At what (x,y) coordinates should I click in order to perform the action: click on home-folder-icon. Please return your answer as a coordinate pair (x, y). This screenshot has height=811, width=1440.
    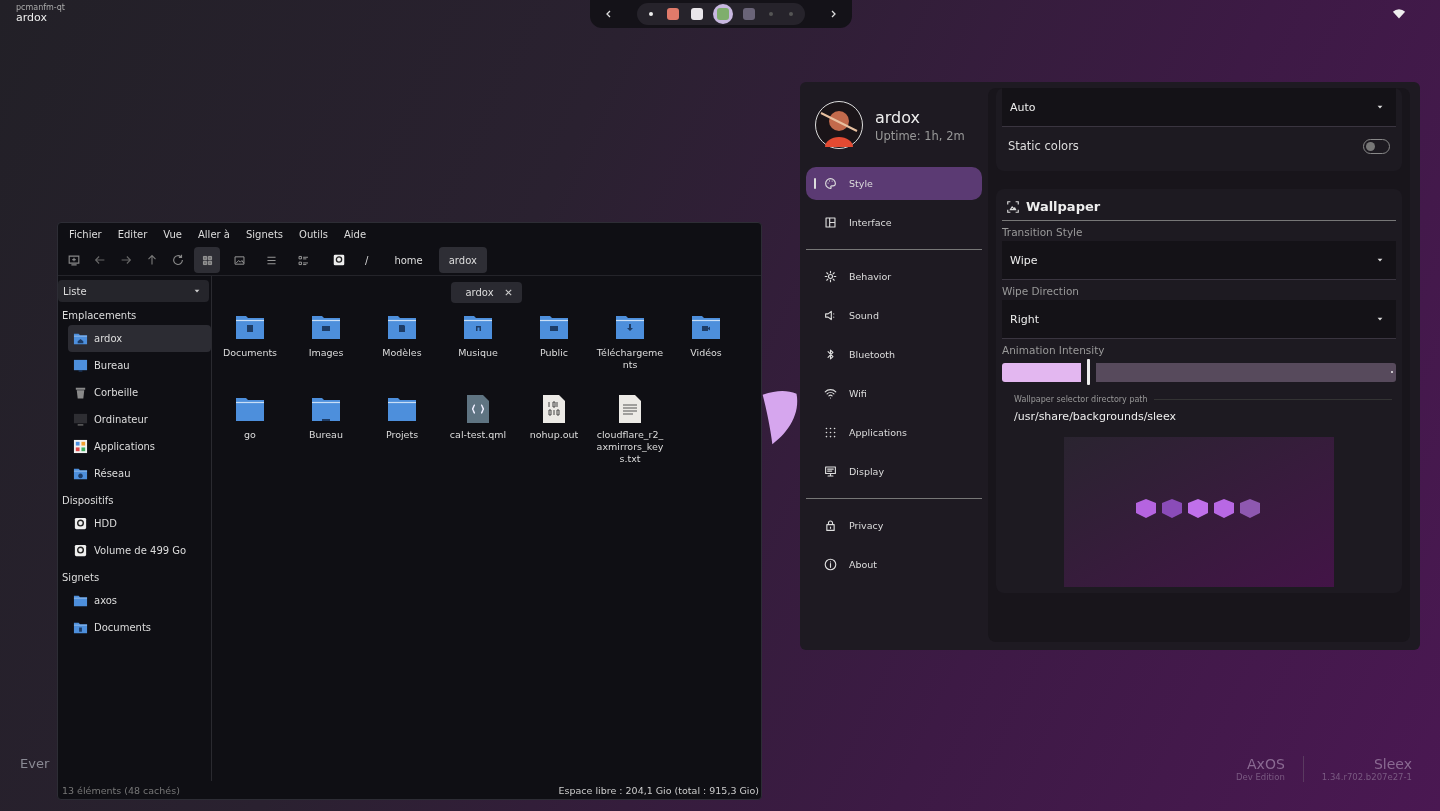
    Looking at the image, I should click on (80, 338).